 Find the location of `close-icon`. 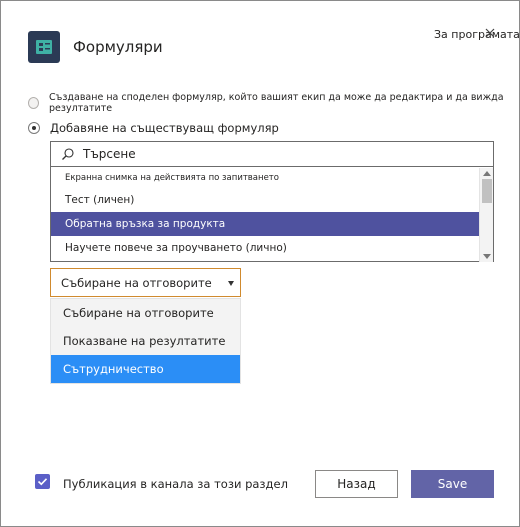

close-icon is located at coordinates (490, 32).